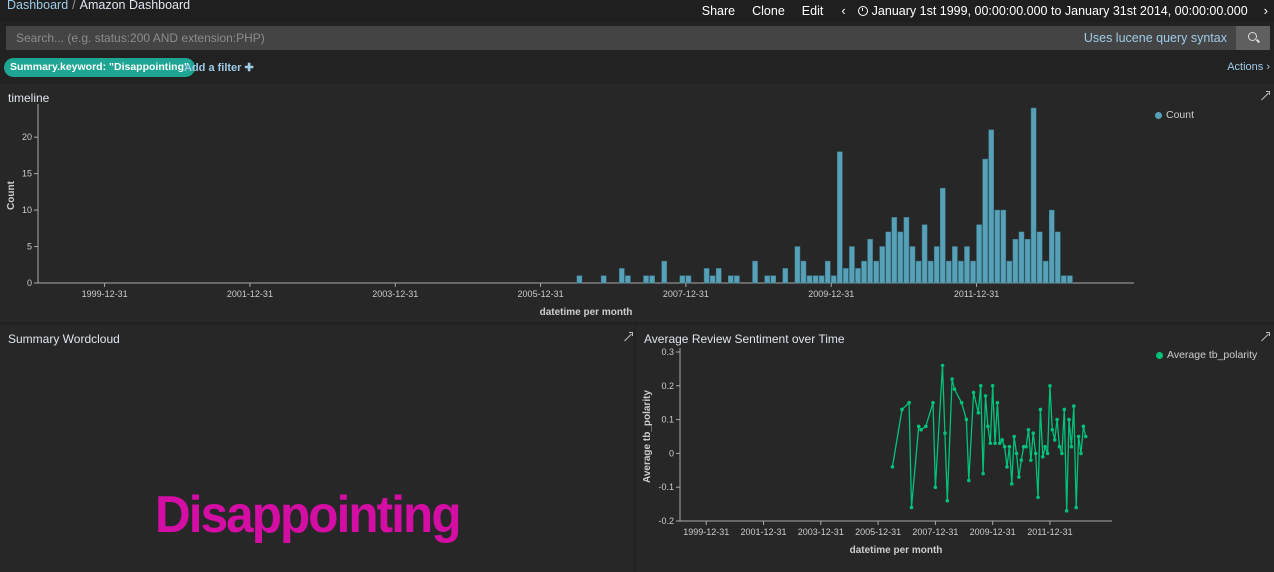 This screenshot has width=1274, height=572. Describe the element at coordinates (667, 386) in the screenshot. I see `y-tick-label: 0.2` at that location.